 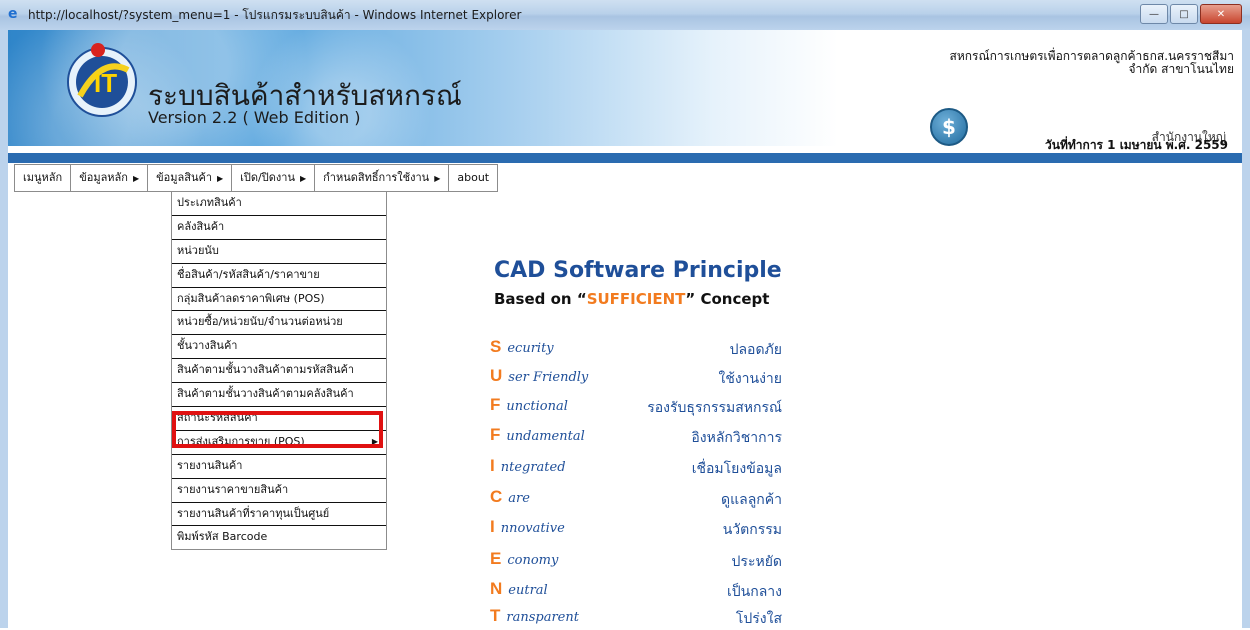 What do you see at coordinates (754, 592) in the screenshot?
I see `principle-thai: เป็นกลาง` at bounding box center [754, 592].